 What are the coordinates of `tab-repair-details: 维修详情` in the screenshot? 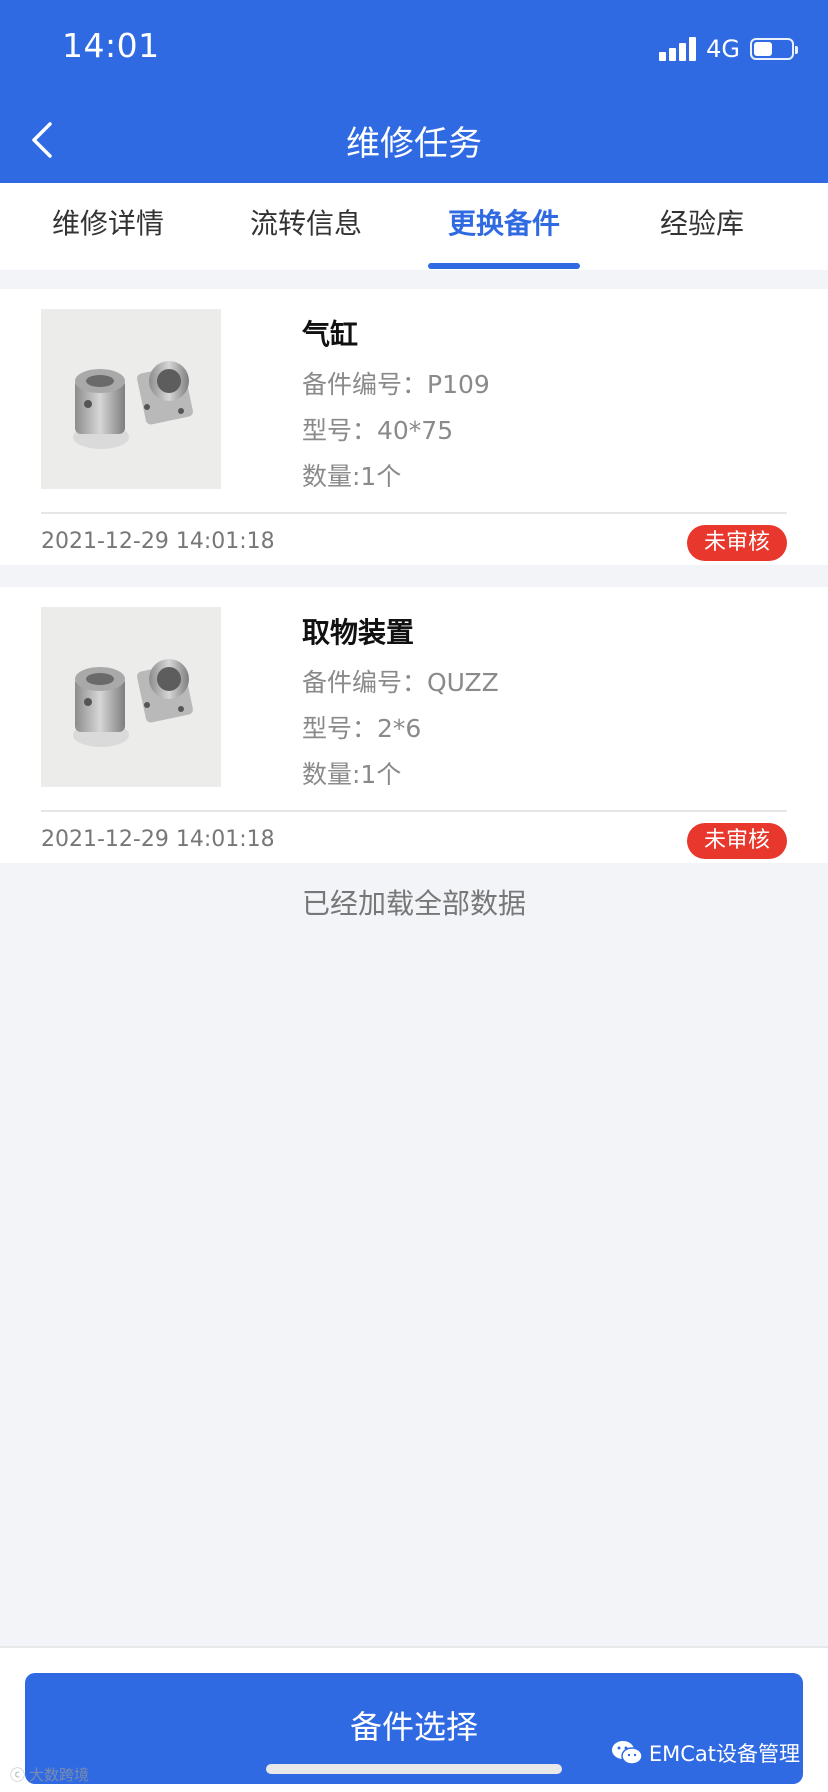 It's located at (108, 226).